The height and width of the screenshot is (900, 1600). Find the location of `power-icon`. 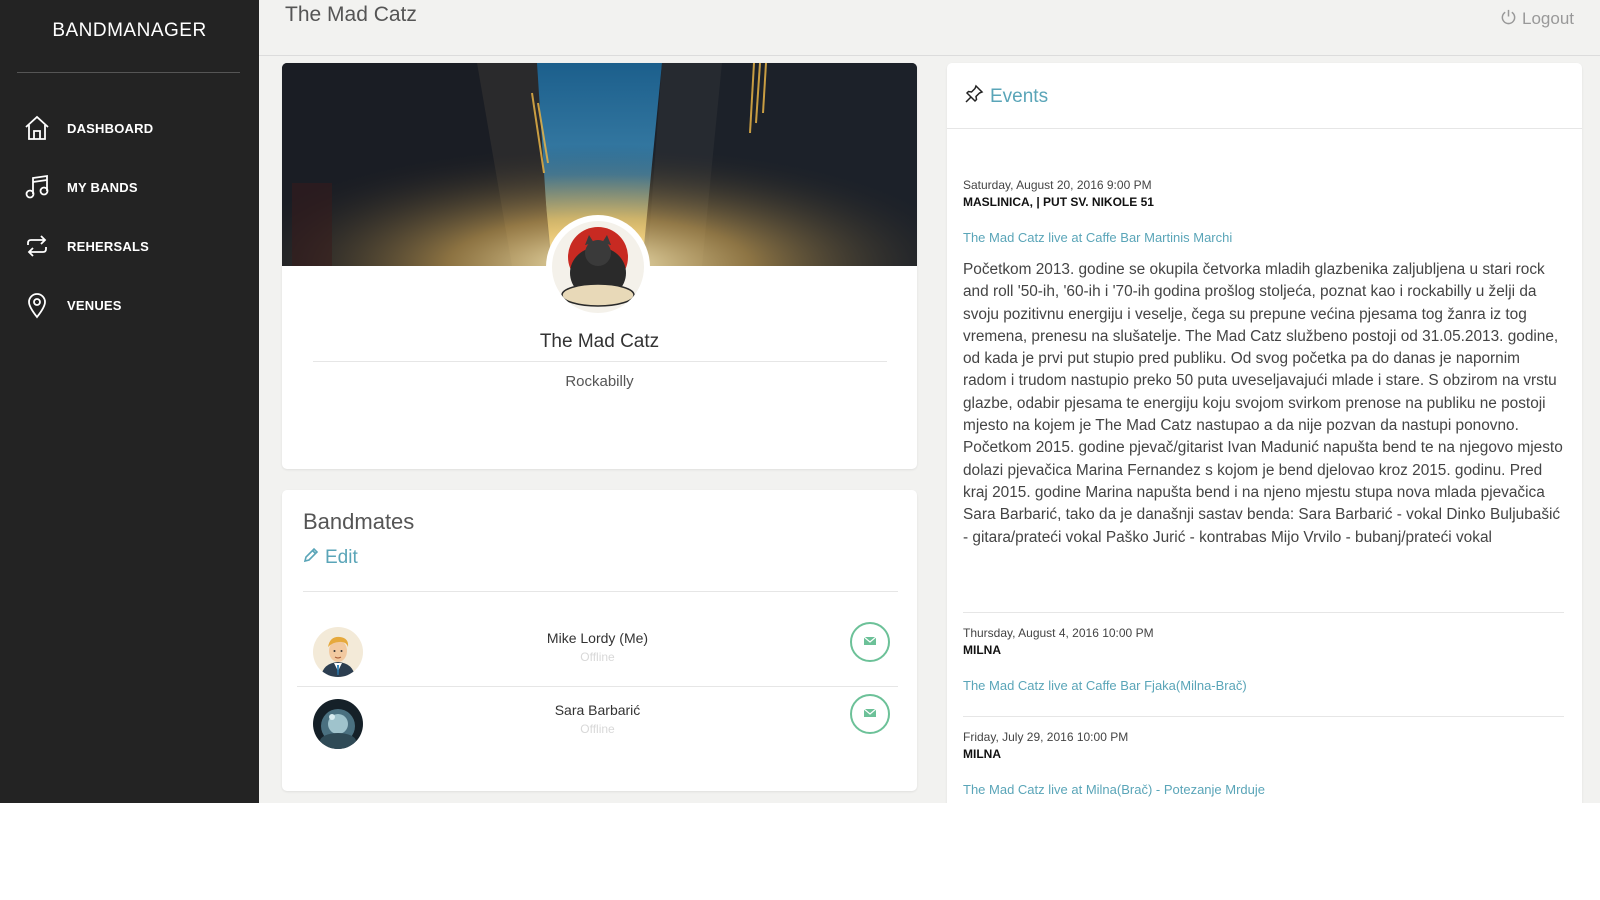

power-icon is located at coordinates (1511, 19).